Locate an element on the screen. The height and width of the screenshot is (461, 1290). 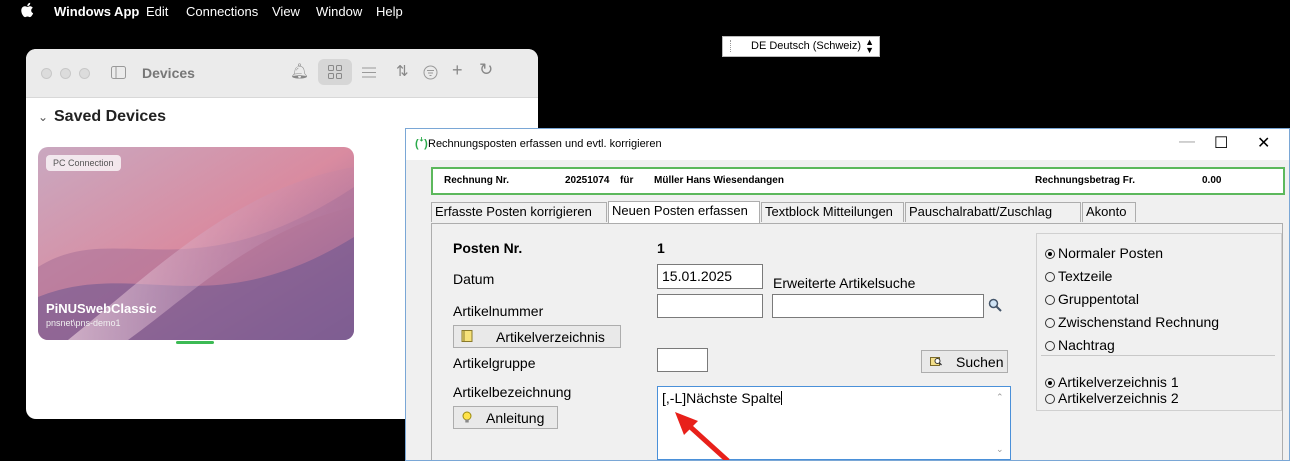
maximize-icon: ☐ is located at coordinates (1221, 143).